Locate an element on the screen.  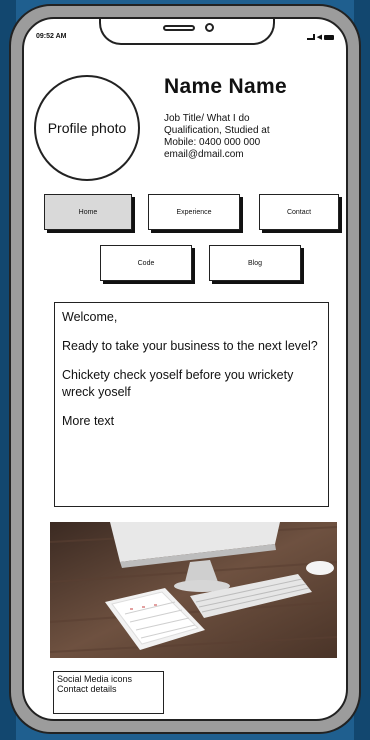
profile-photo-label: Profile photo is located at coordinates (87, 128).